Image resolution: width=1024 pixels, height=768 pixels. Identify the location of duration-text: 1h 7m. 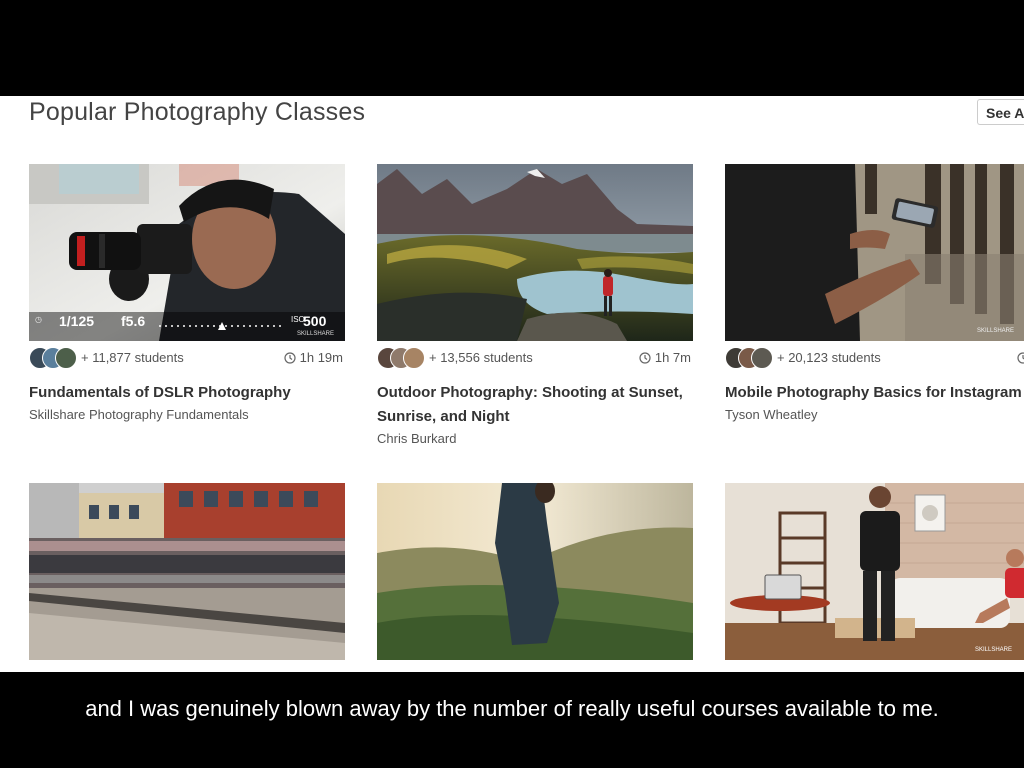
(672, 357).